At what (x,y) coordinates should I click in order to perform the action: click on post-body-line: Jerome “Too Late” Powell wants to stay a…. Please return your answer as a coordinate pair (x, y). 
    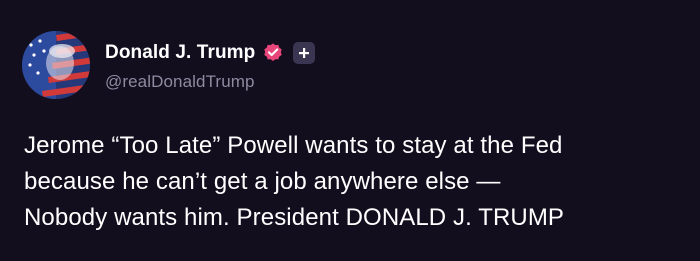
    Looking at the image, I should click on (293, 145).